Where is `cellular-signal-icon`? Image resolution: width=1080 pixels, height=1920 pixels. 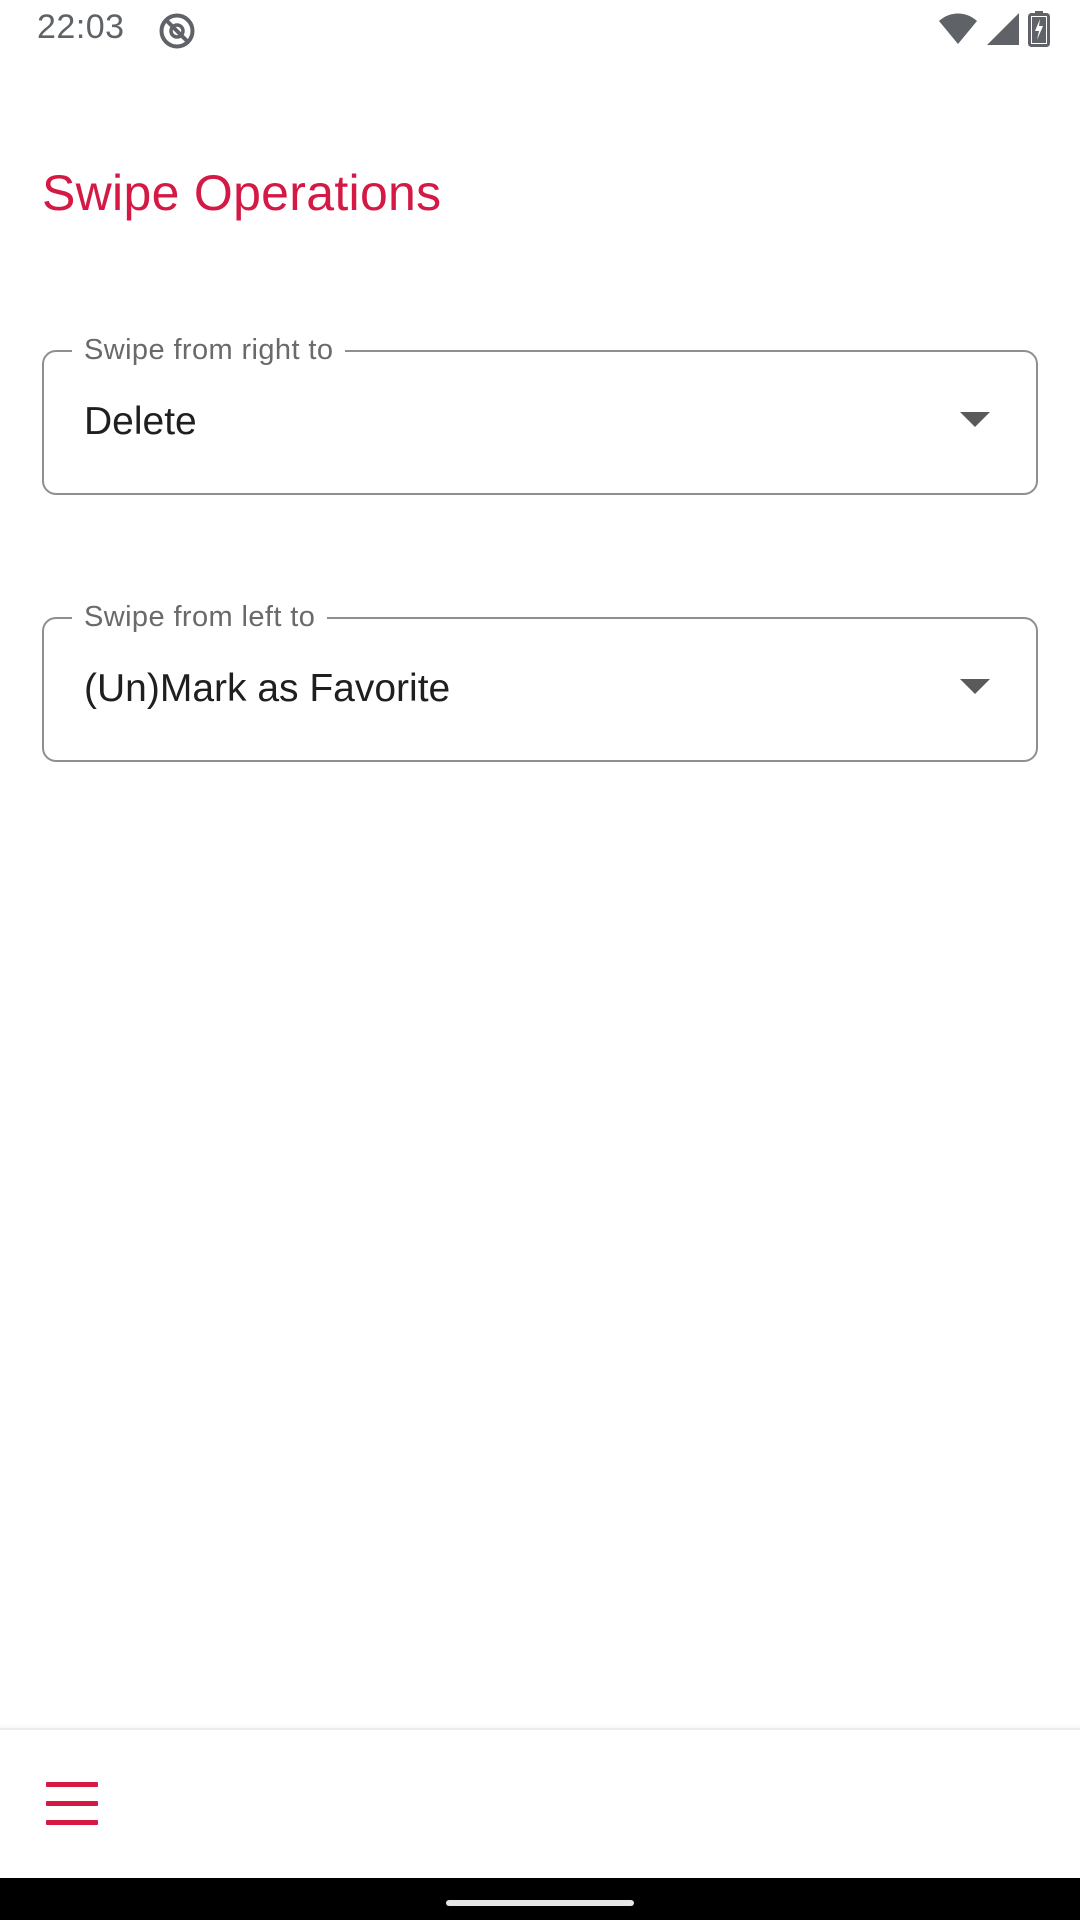 cellular-signal-icon is located at coordinates (1003, 31).